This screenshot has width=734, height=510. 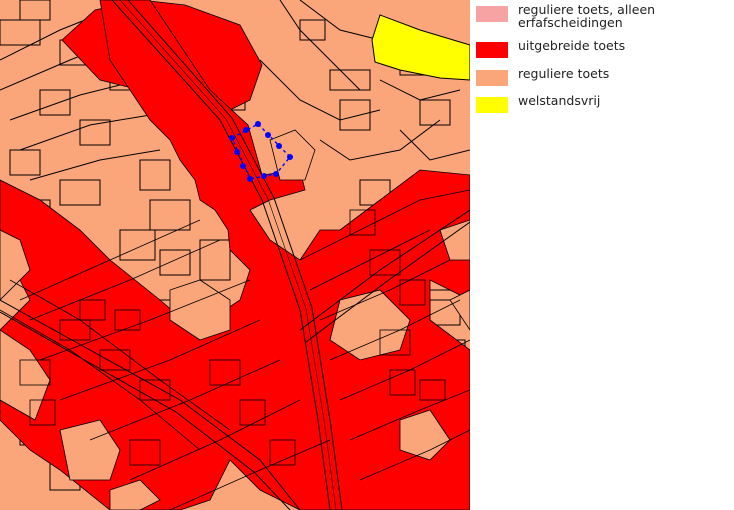 What do you see at coordinates (492, 78) in the screenshot?
I see `legend-swatch-reguliere-toets` at bounding box center [492, 78].